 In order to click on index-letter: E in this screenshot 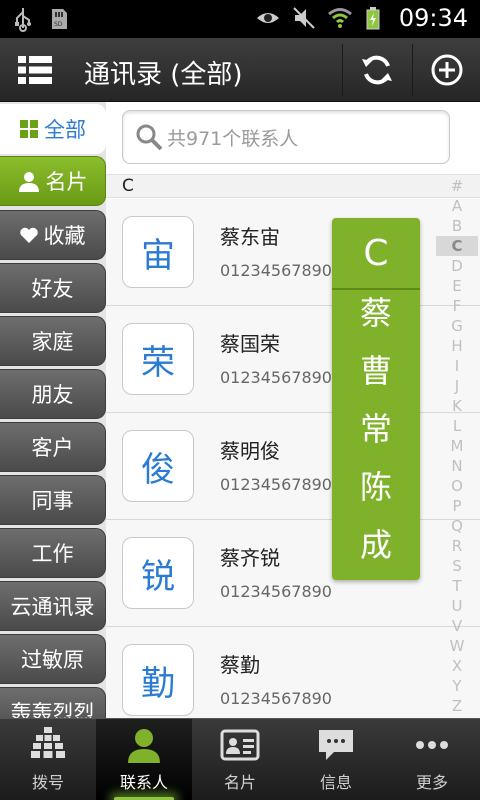, I will do `click(457, 286)`.